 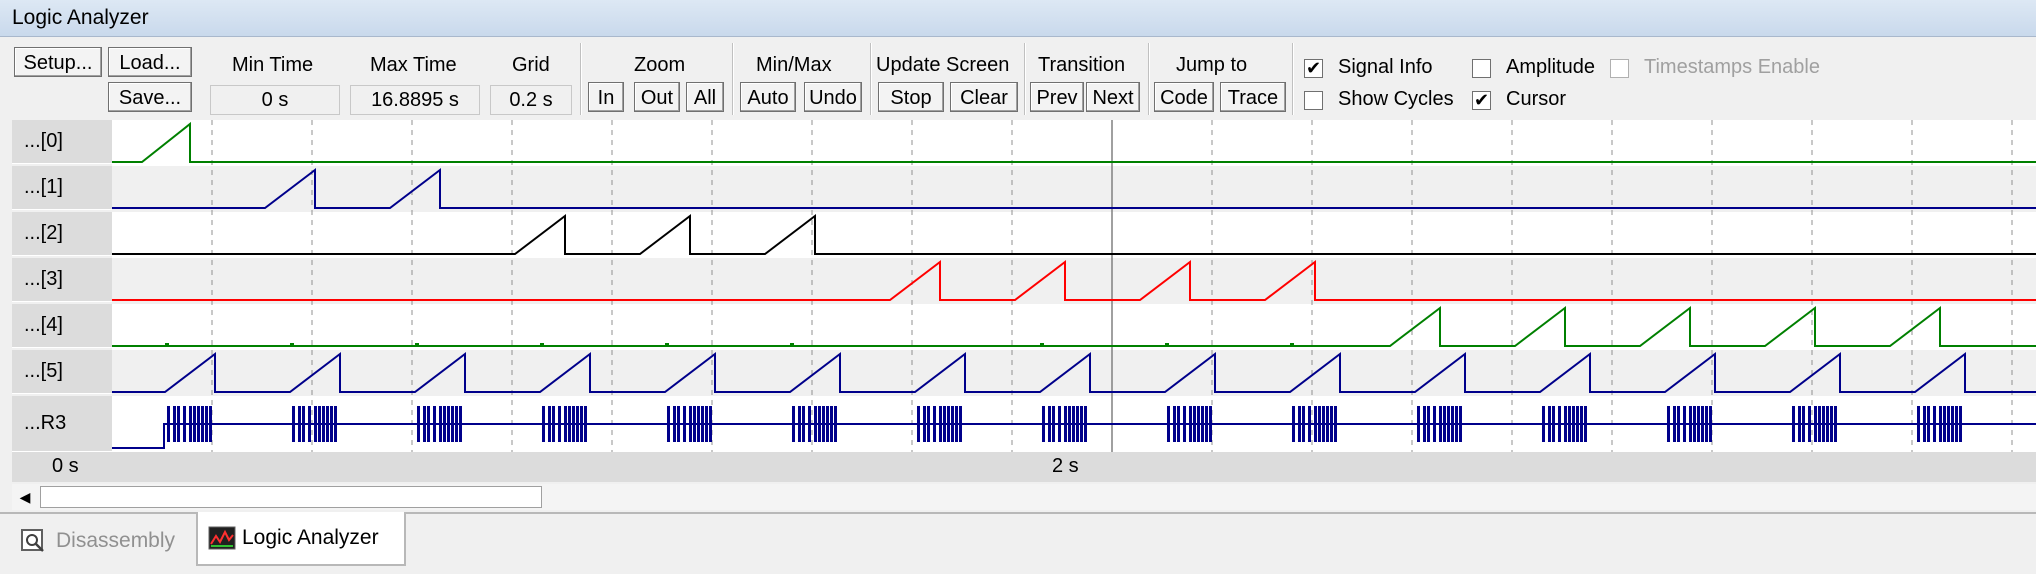 I want to click on auto-button: Auto, so click(x=768, y=97).